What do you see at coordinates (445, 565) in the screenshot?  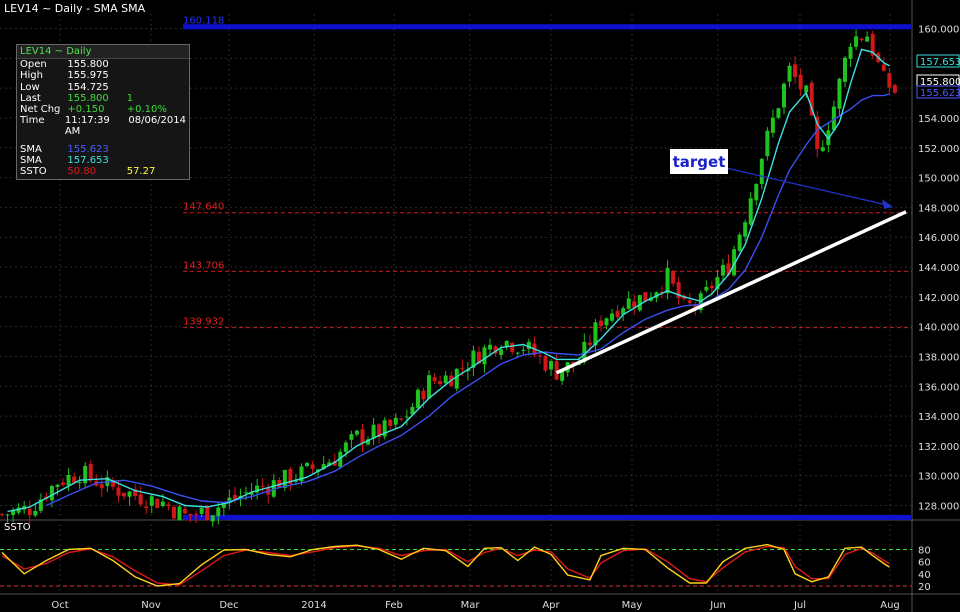 I see `ssto-k-line` at bounding box center [445, 565].